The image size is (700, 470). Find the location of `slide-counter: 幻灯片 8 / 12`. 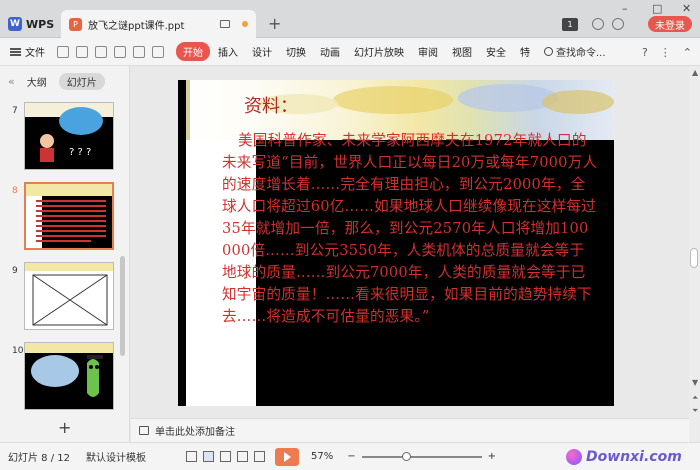

slide-counter: 幻灯片 8 / 12 is located at coordinates (39, 458).